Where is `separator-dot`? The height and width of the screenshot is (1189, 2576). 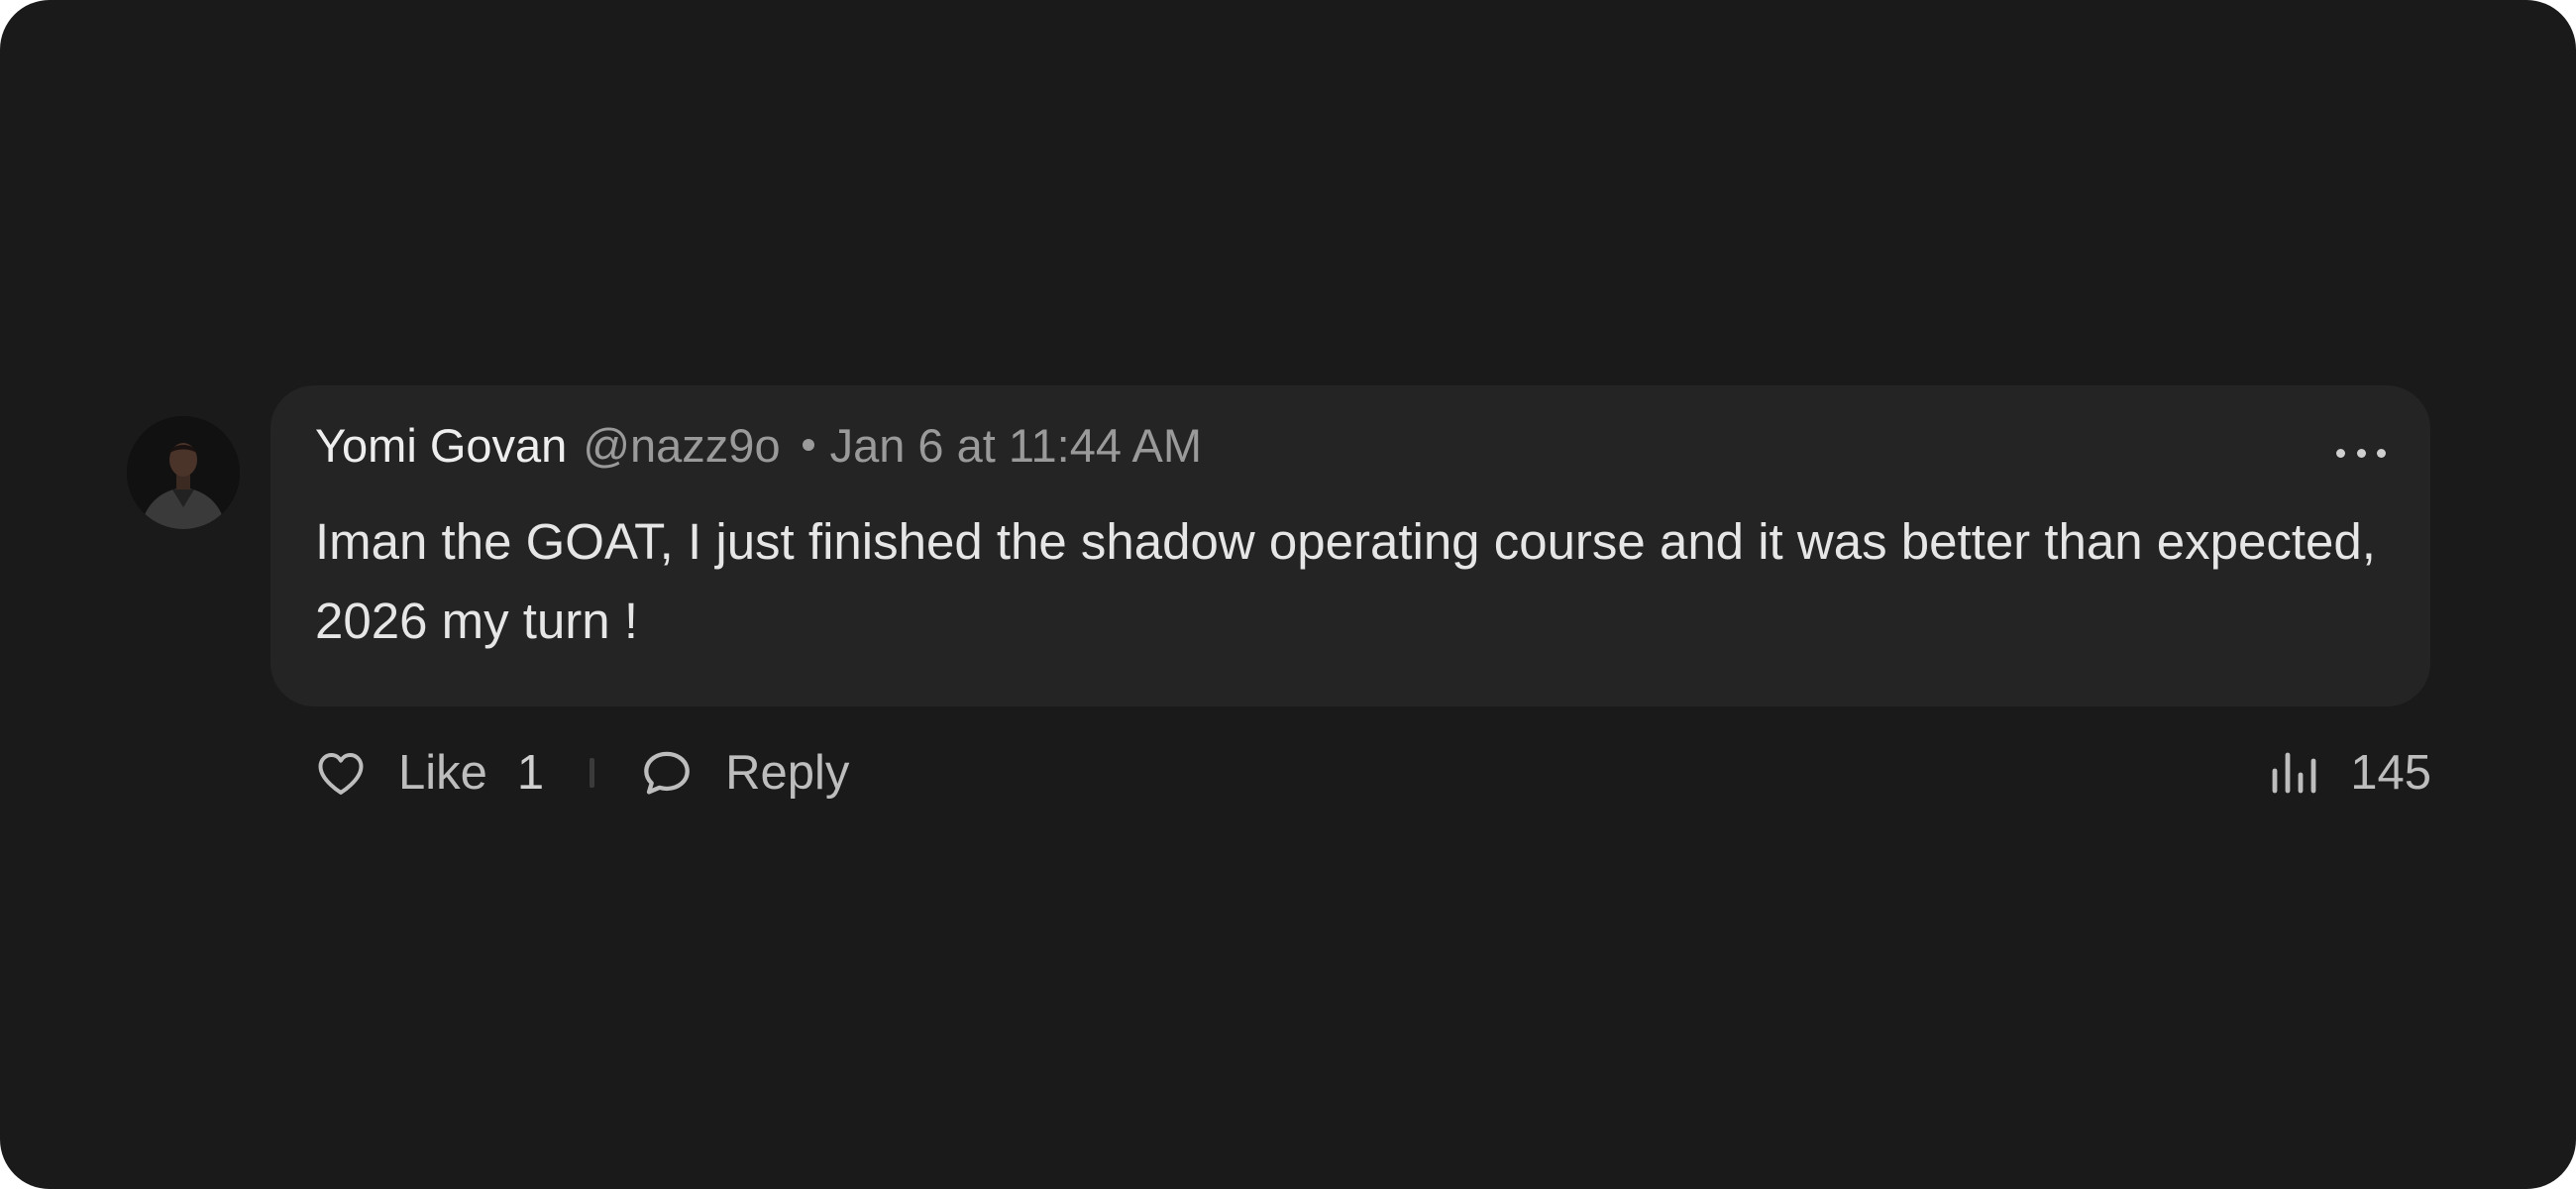 separator-dot is located at coordinates (808, 445).